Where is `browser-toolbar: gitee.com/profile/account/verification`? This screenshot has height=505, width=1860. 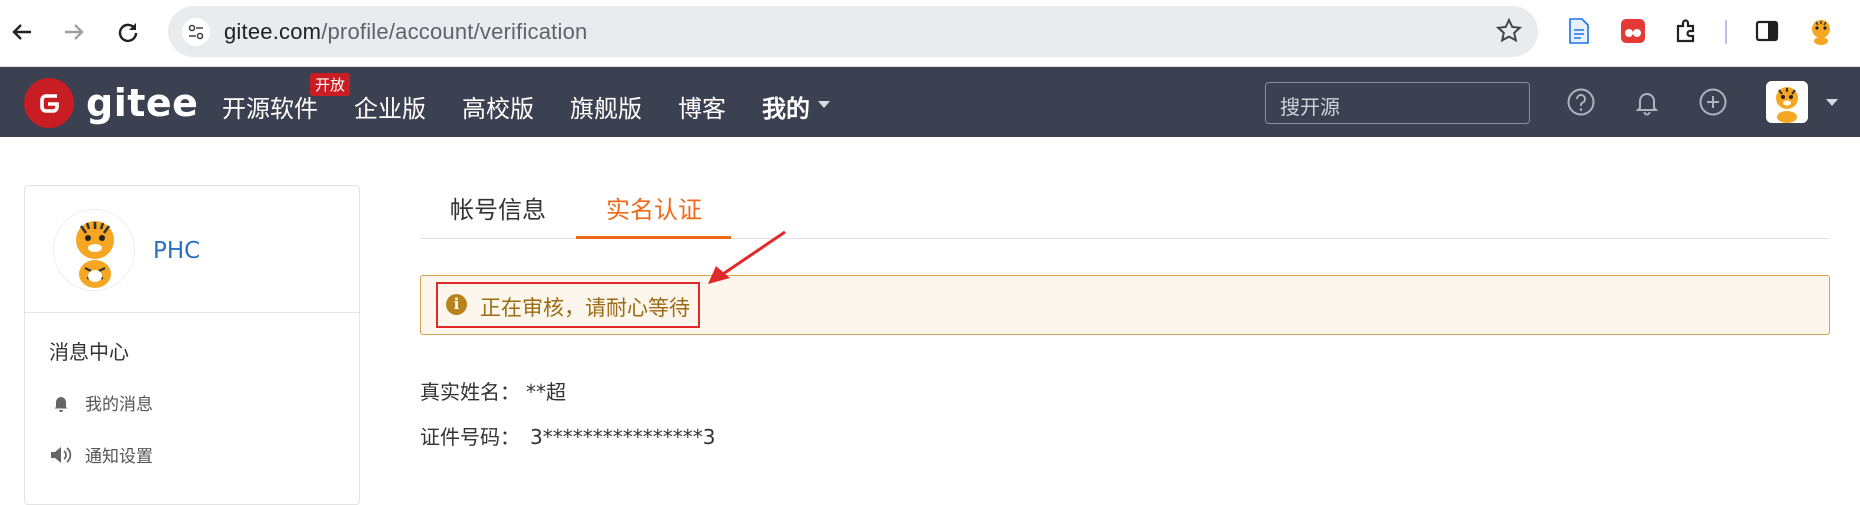 browser-toolbar: gitee.com/profile/account/verification is located at coordinates (930, 33).